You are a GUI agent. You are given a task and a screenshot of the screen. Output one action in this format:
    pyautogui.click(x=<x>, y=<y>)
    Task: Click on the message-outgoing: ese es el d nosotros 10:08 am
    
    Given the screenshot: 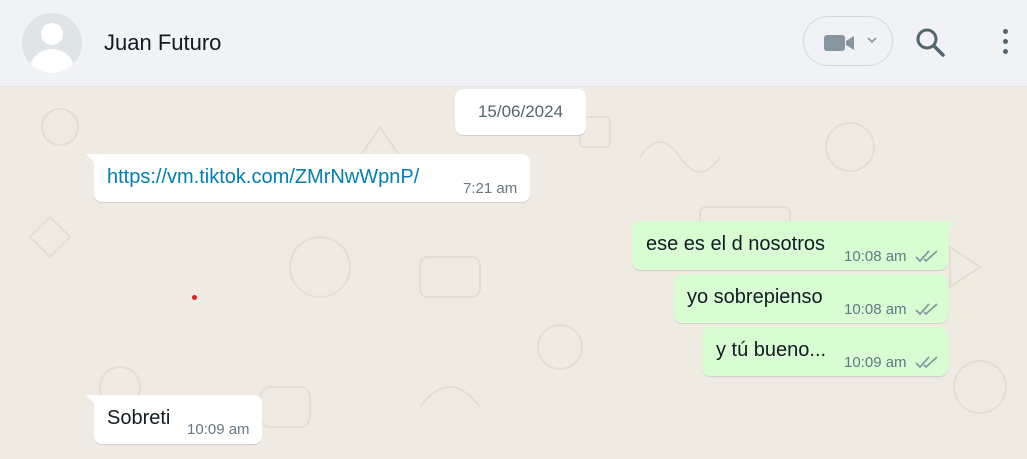 What is the action you would take?
    pyautogui.click(x=794, y=245)
    